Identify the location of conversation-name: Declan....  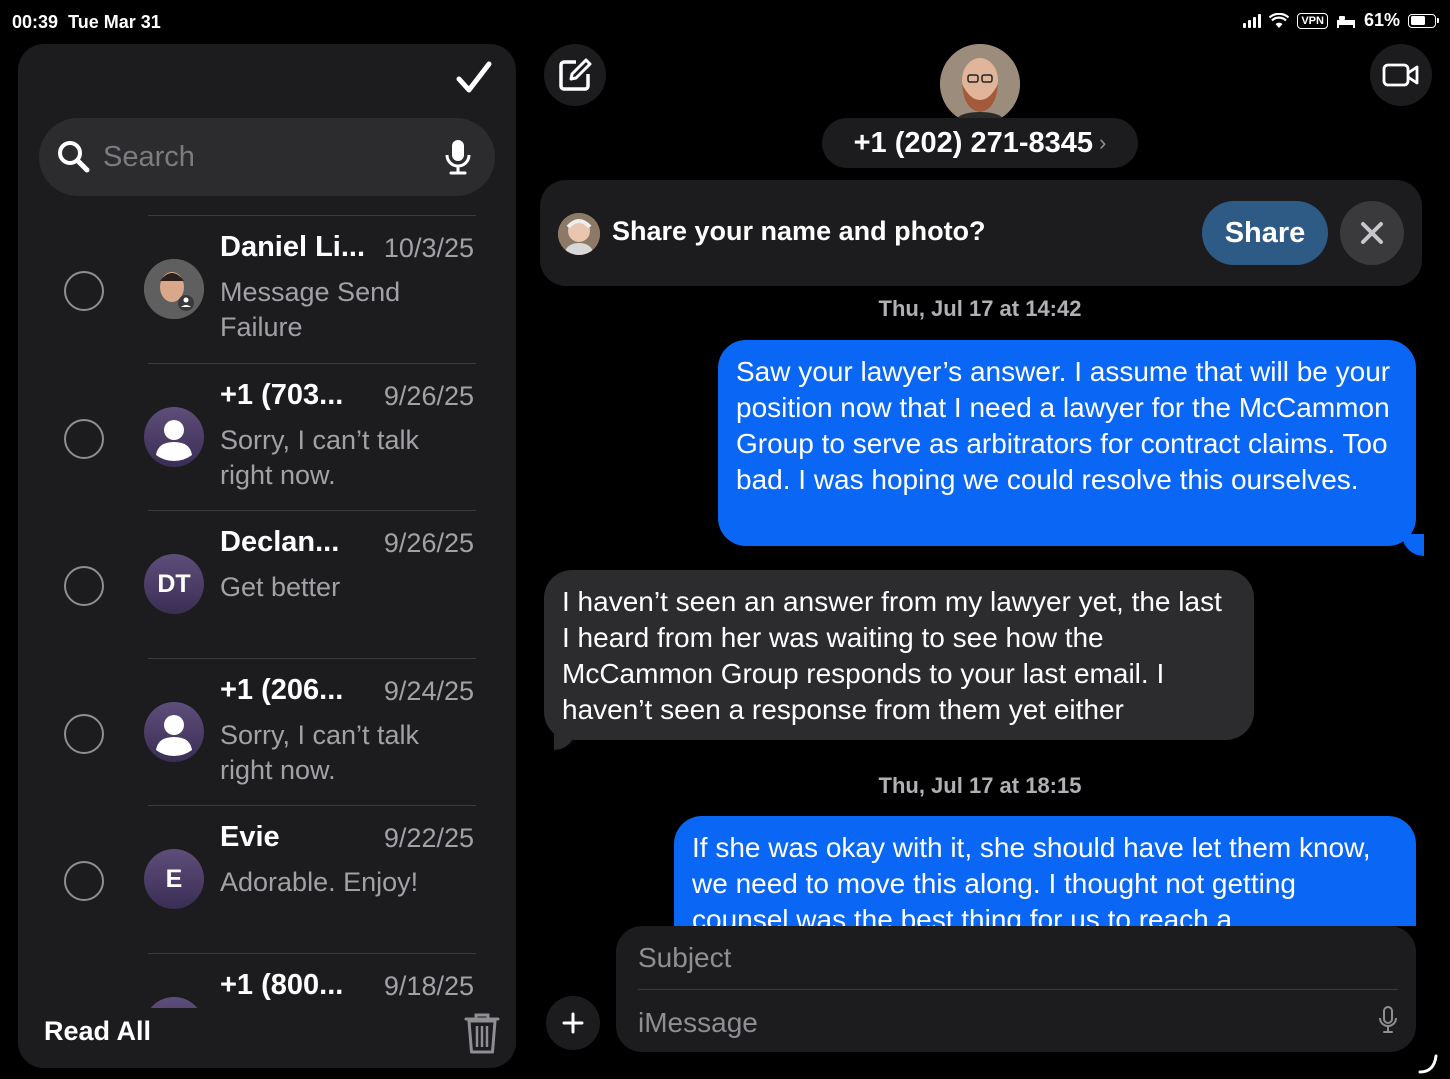
(280, 542).